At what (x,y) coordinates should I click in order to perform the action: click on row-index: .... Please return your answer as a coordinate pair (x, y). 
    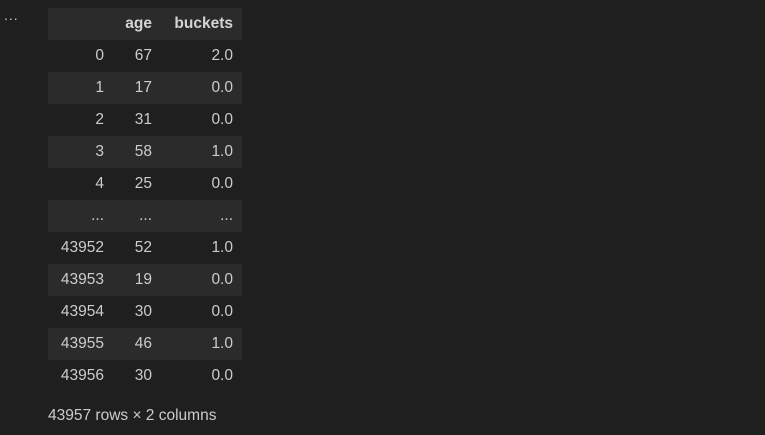
    Looking at the image, I should click on (97, 215).